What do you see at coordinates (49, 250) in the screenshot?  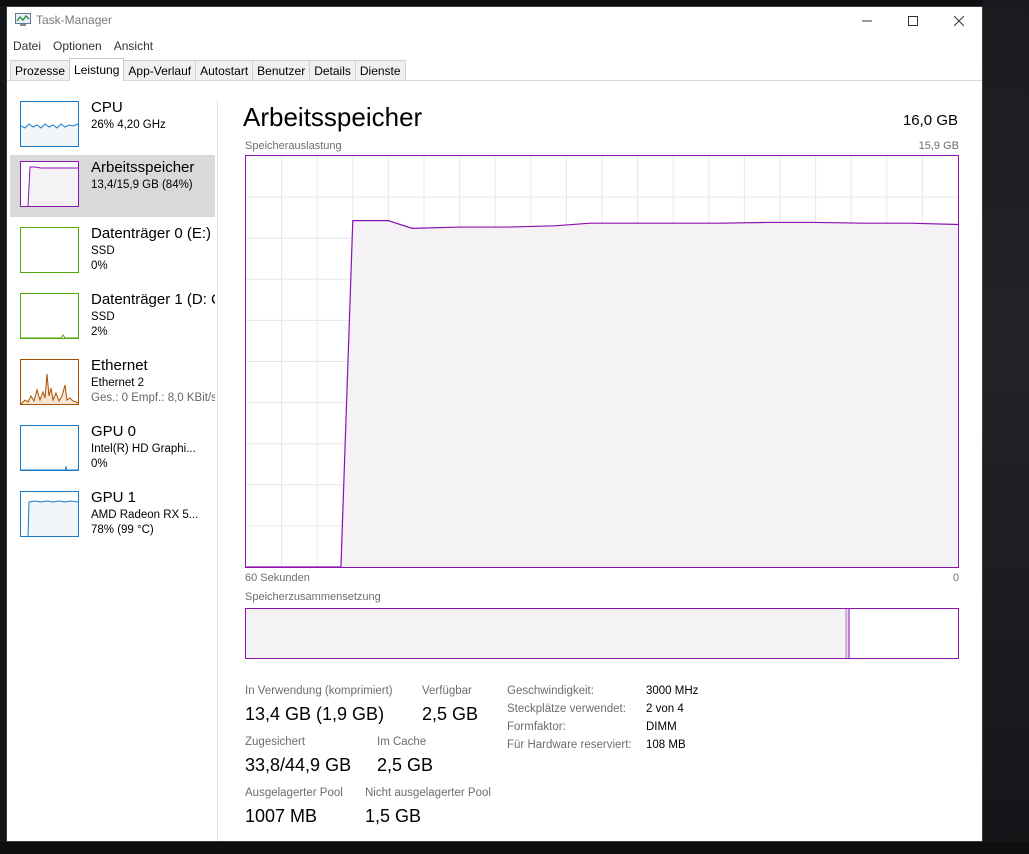 I see `disk0-thumbnail-graph` at bounding box center [49, 250].